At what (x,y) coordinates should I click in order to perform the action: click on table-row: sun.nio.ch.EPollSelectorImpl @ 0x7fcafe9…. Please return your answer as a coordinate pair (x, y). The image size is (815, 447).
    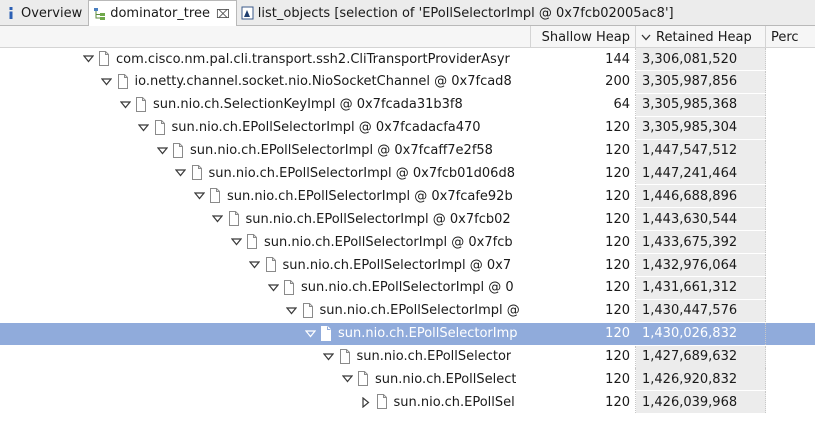
    Looking at the image, I should click on (407, 197).